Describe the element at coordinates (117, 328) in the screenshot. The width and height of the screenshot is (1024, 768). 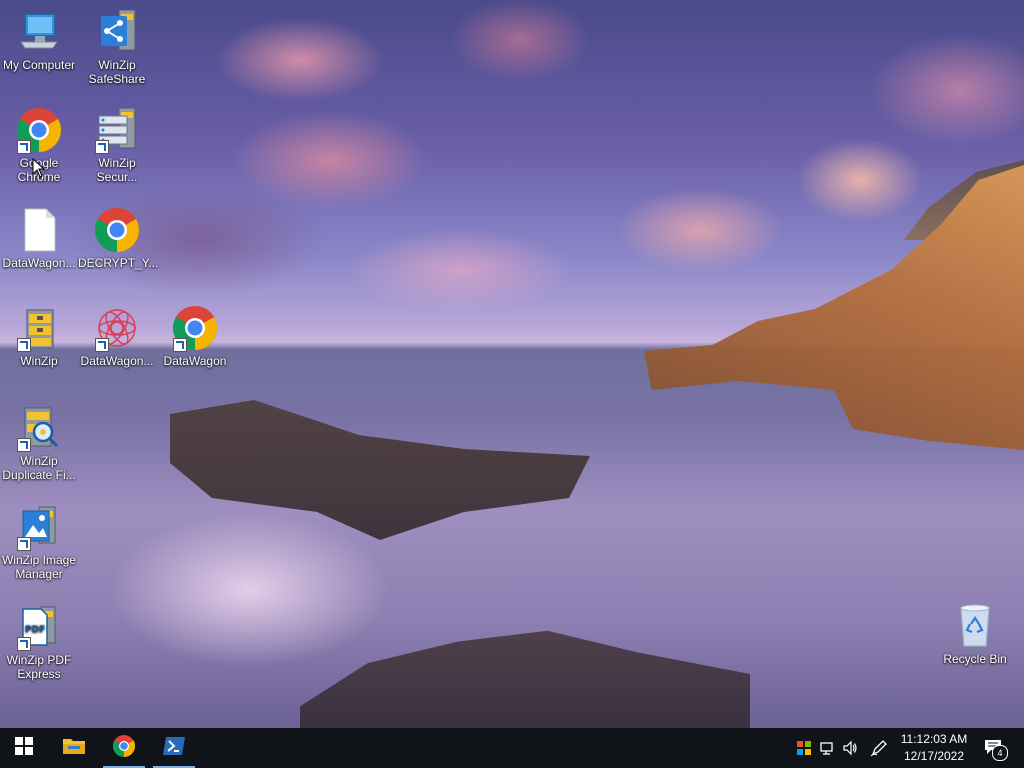
I see `datawagon-icon` at that location.